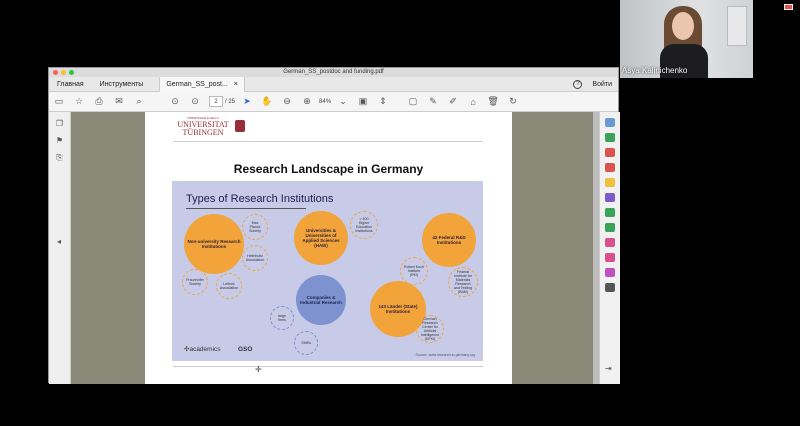 Image resolution: width=800 pixels, height=426 pixels. What do you see at coordinates (202, 349) in the screenshot?
I see `academics-logo: ✣academics` at bounding box center [202, 349].